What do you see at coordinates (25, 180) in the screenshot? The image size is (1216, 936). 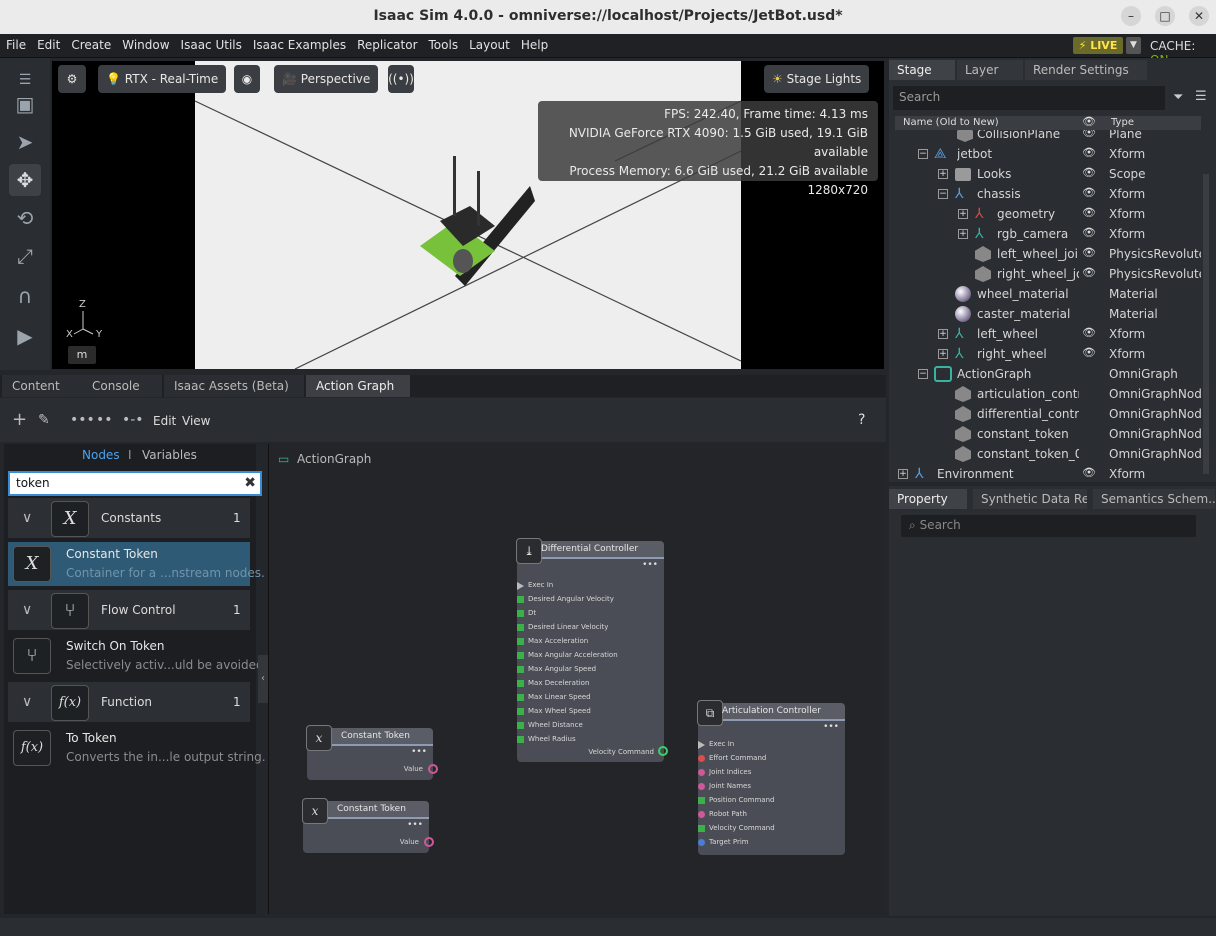 I see `move-tool-icon: ✥` at bounding box center [25, 180].